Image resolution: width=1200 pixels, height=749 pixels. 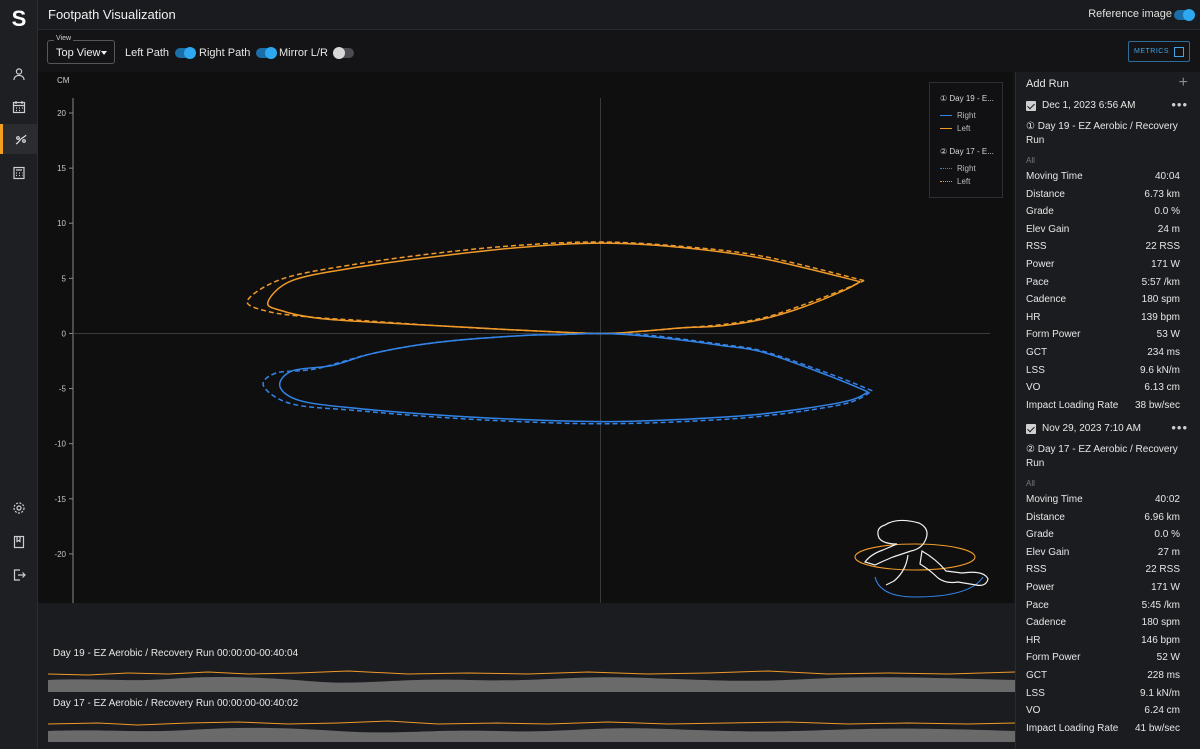 I want to click on metric-value: 27 m, so click(x=1168, y=552).